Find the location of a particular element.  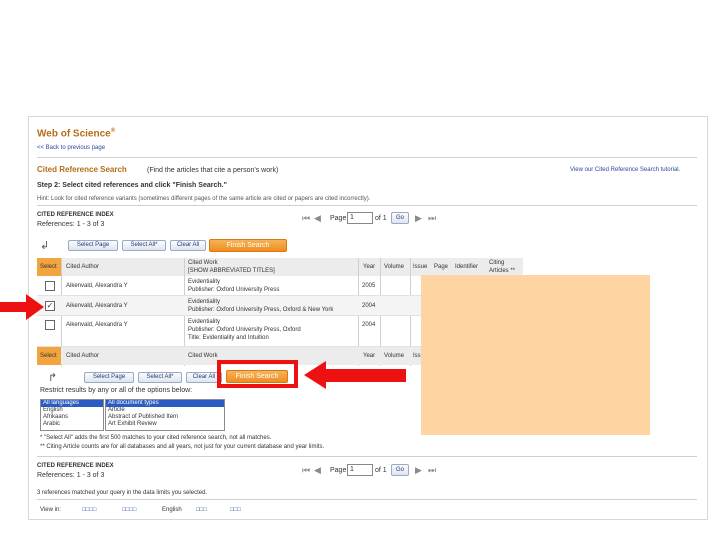

logo: Web of Science® is located at coordinates (76, 132).